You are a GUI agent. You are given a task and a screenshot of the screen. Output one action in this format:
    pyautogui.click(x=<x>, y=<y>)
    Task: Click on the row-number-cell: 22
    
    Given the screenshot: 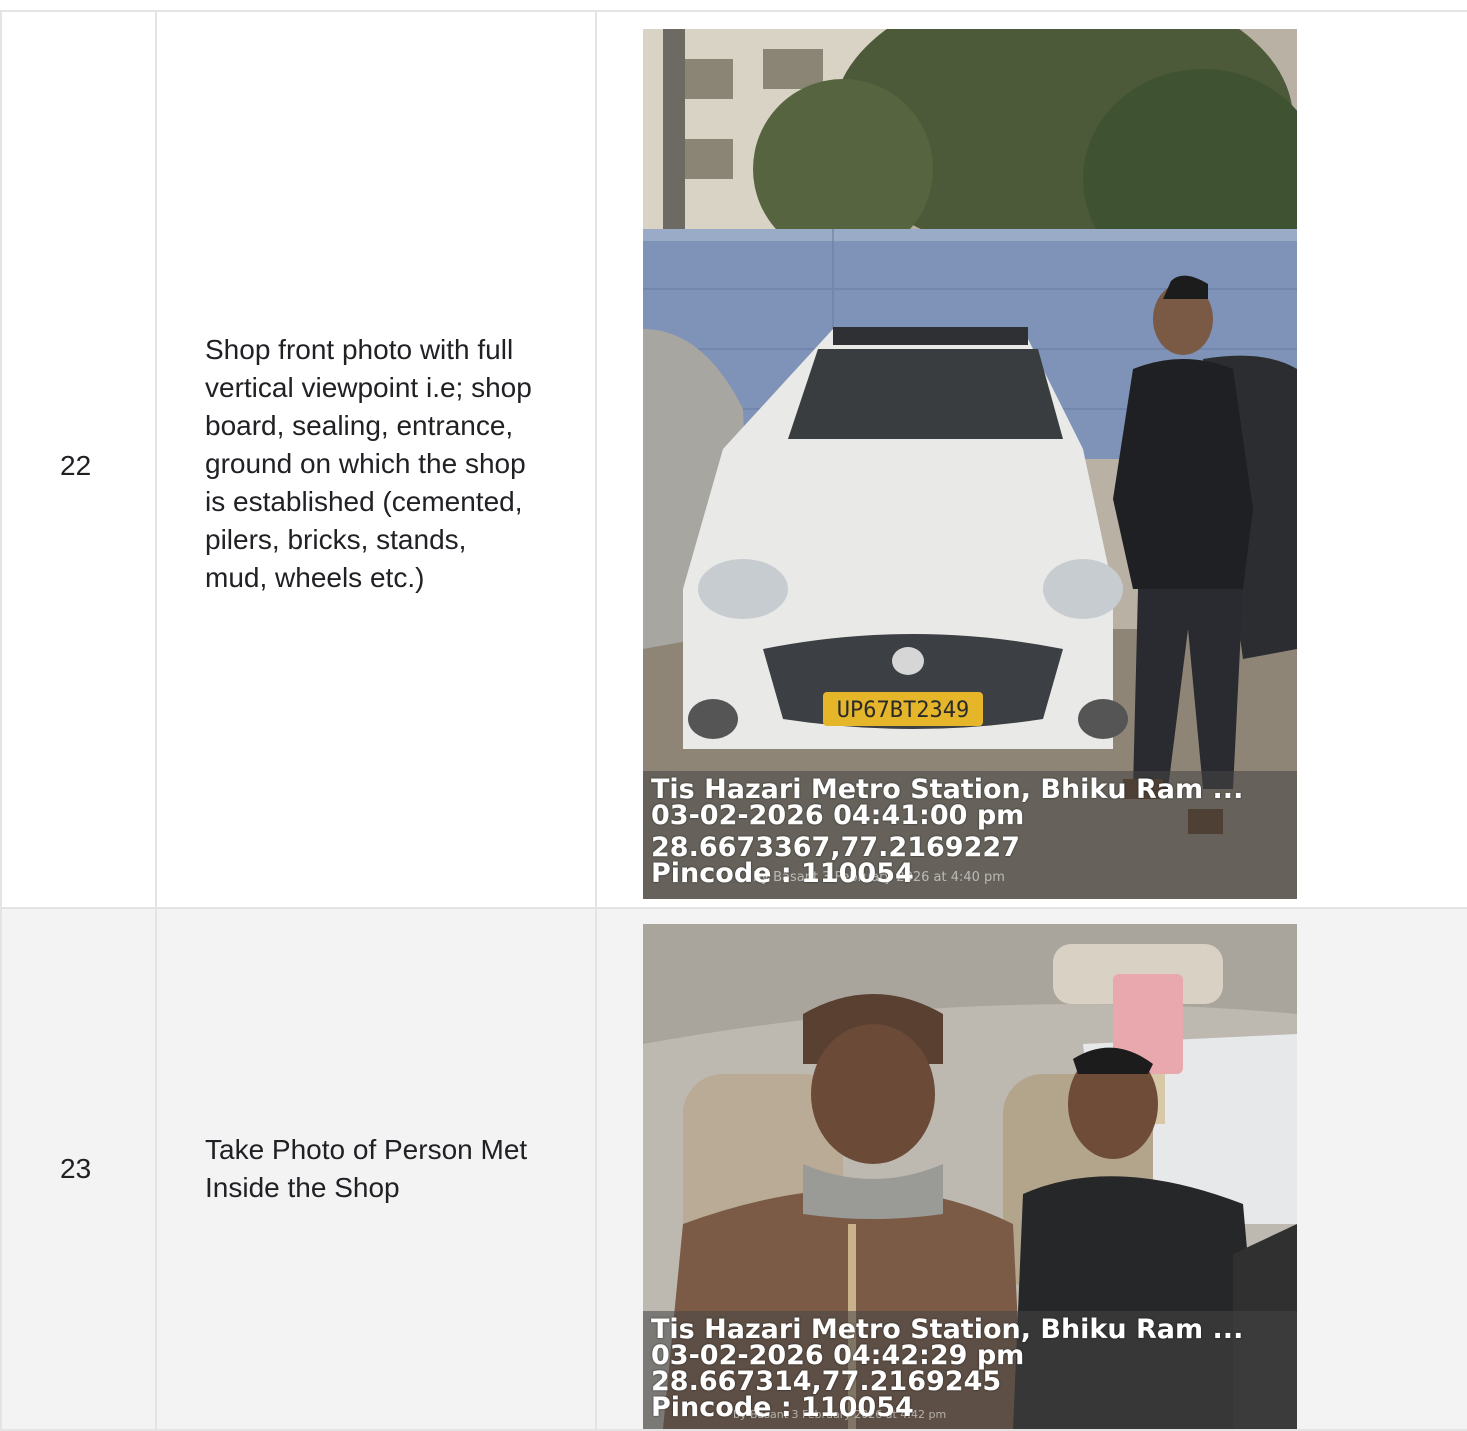 What is the action you would take?
    pyautogui.click(x=78, y=459)
    